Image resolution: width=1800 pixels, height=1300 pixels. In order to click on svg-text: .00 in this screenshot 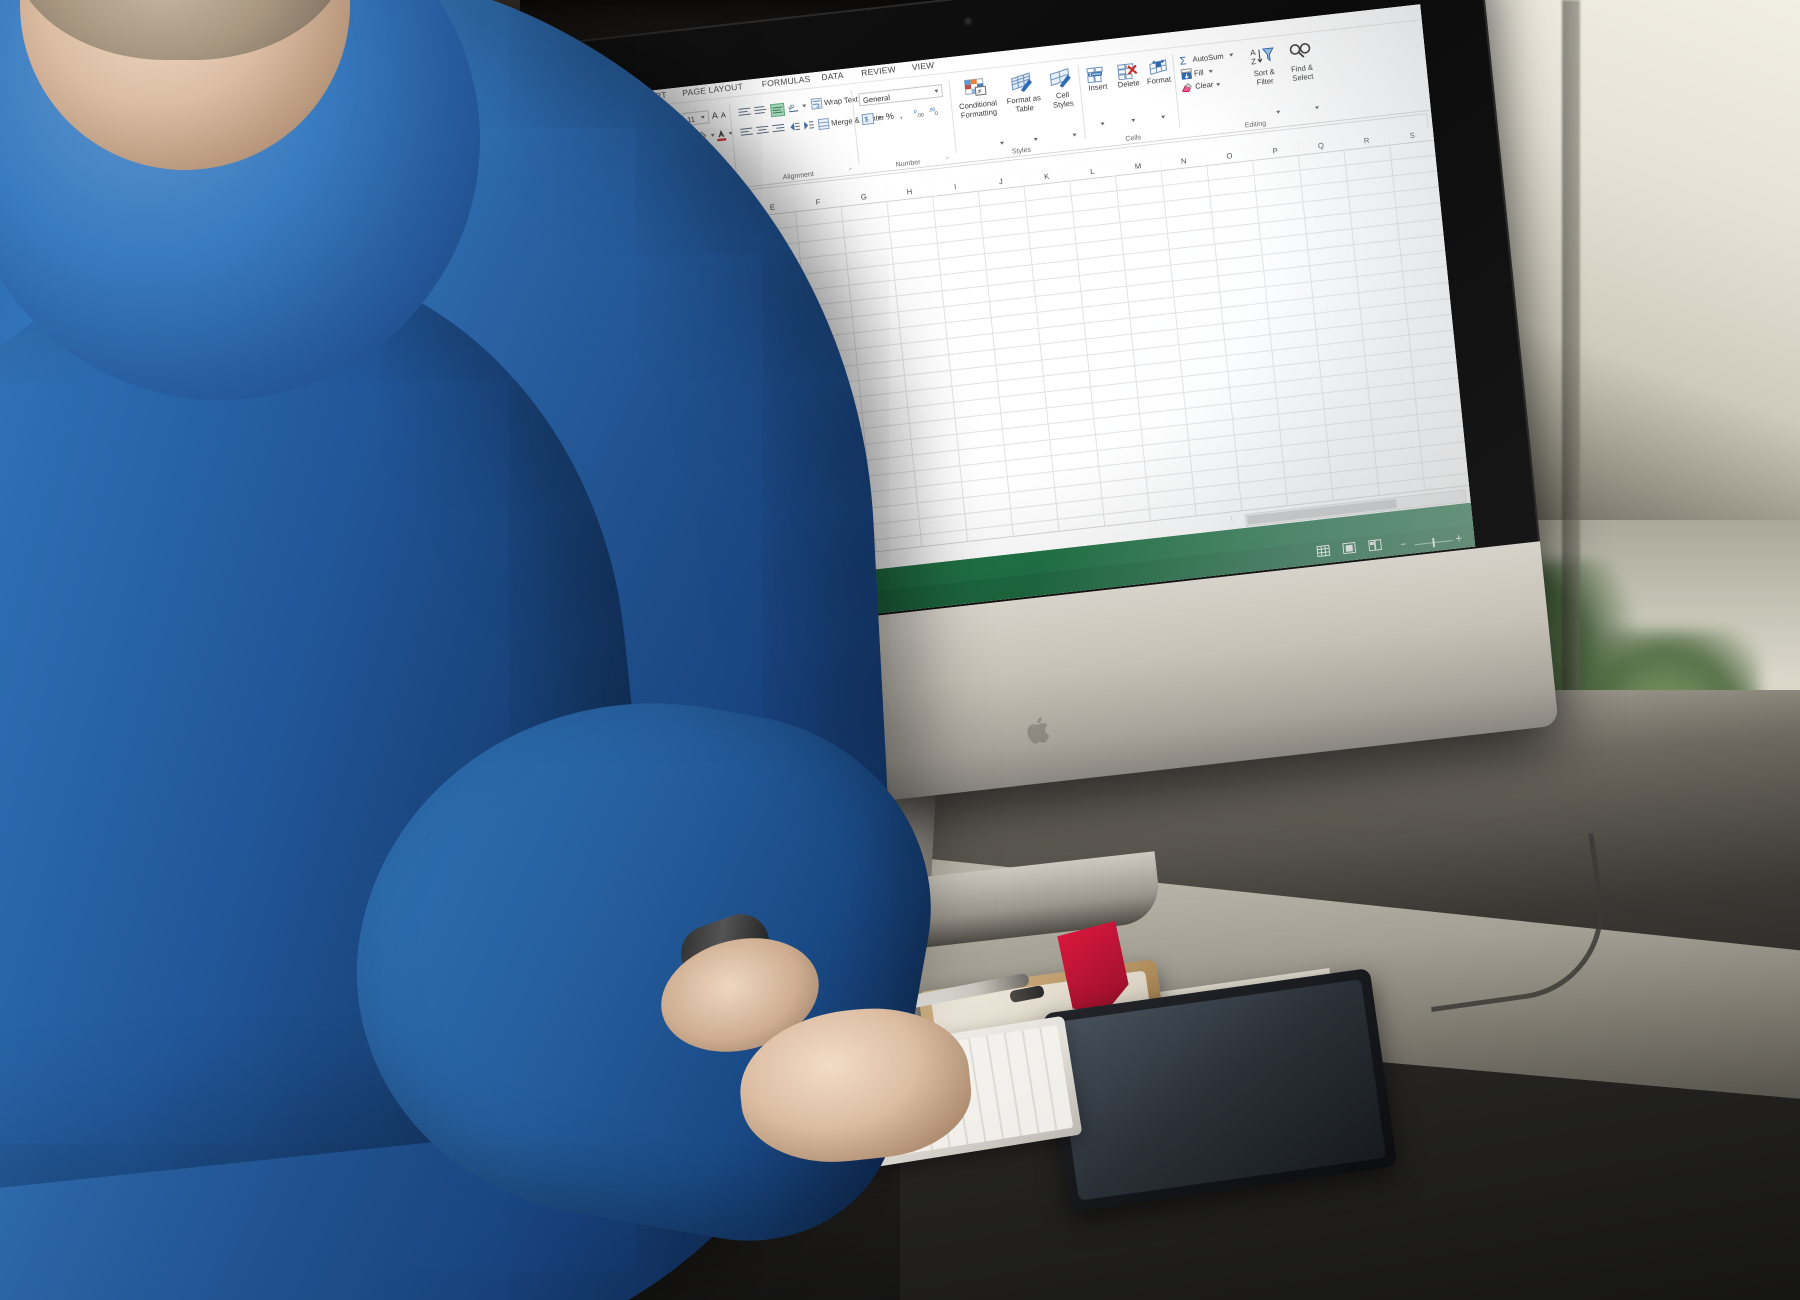, I will do `click(921, 115)`.